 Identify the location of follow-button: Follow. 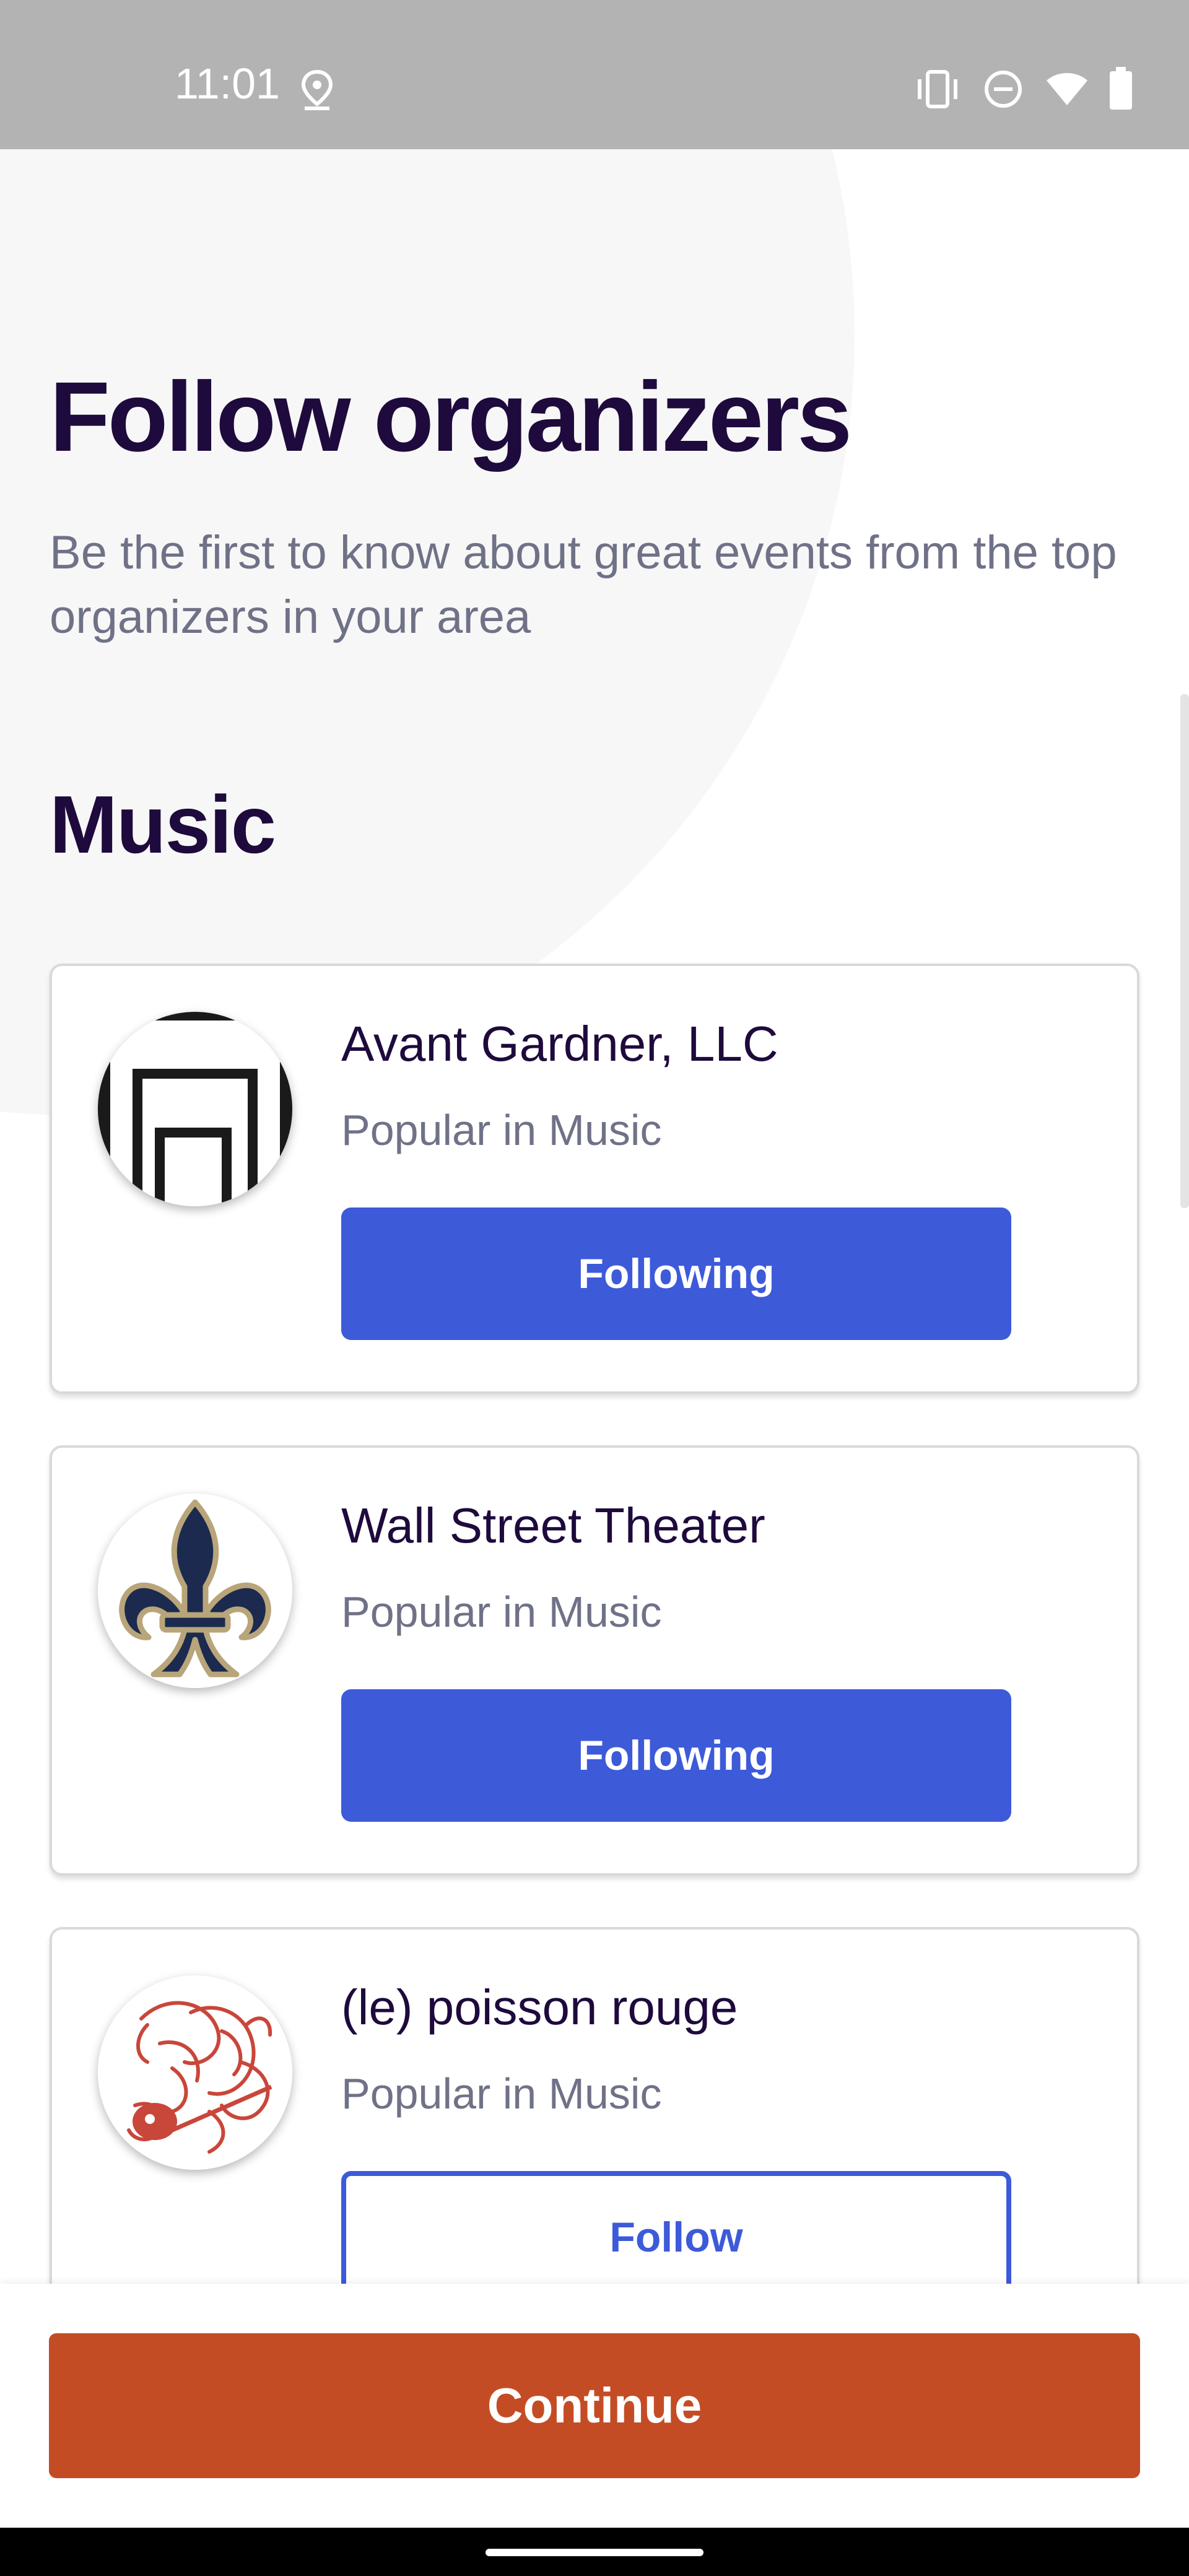
(676, 2227).